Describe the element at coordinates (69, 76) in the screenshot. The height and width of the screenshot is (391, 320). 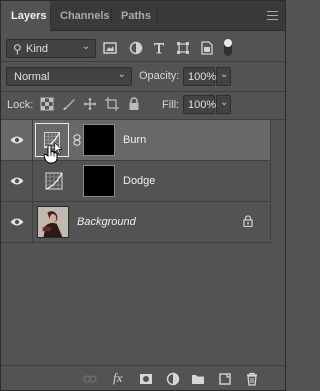
I see `blend-mode-select: Normal ⌄` at that location.